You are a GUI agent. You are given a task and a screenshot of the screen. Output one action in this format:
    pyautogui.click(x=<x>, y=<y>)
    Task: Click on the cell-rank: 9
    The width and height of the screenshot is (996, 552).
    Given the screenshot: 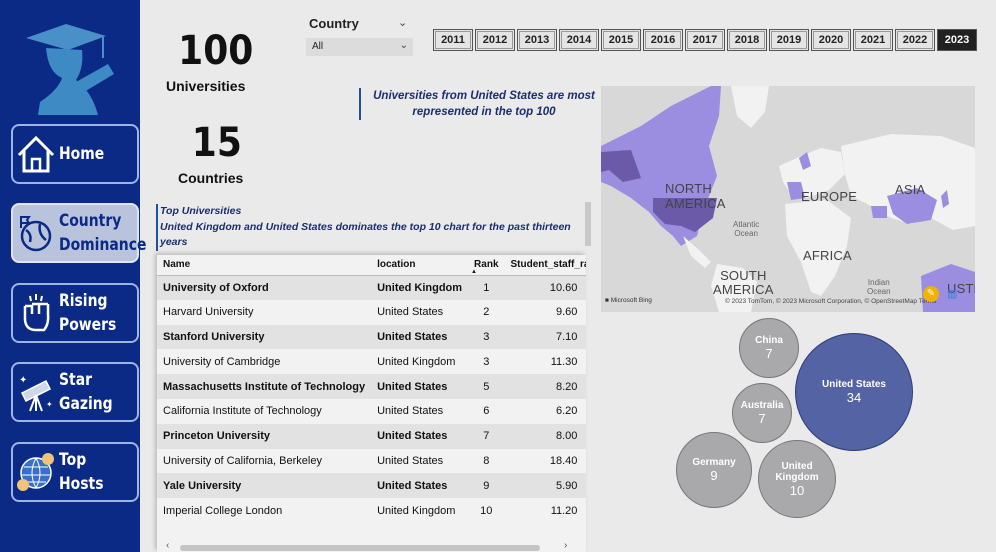 What is the action you would take?
    pyautogui.click(x=486, y=486)
    